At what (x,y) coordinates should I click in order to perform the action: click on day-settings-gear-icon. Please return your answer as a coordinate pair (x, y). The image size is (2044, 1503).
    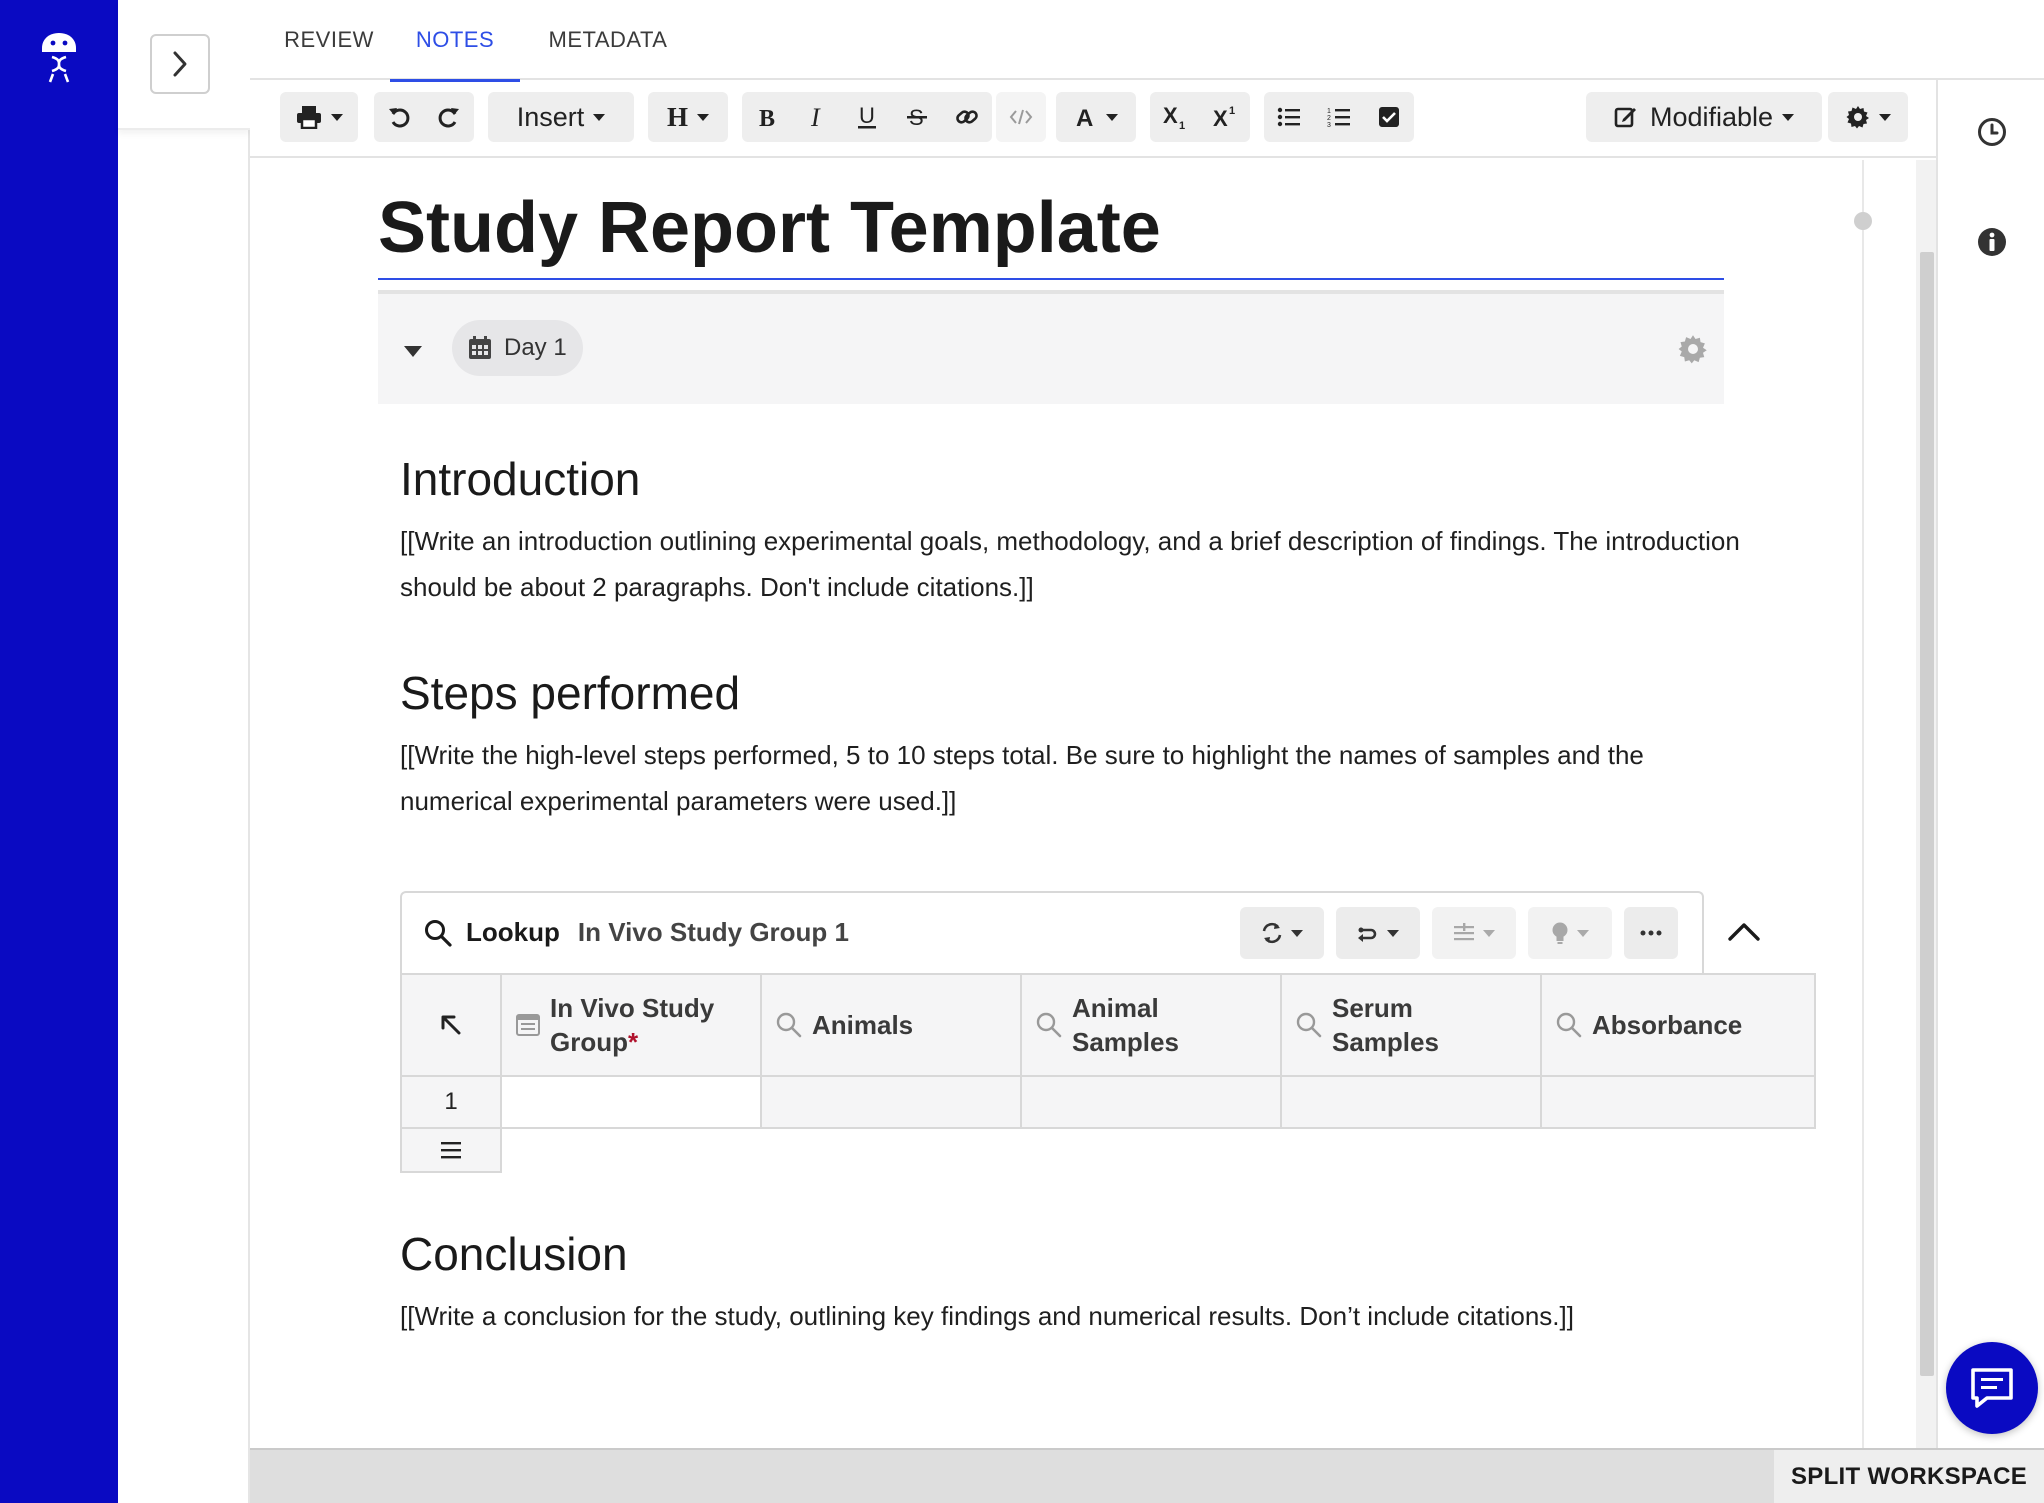
    Looking at the image, I should click on (1693, 349).